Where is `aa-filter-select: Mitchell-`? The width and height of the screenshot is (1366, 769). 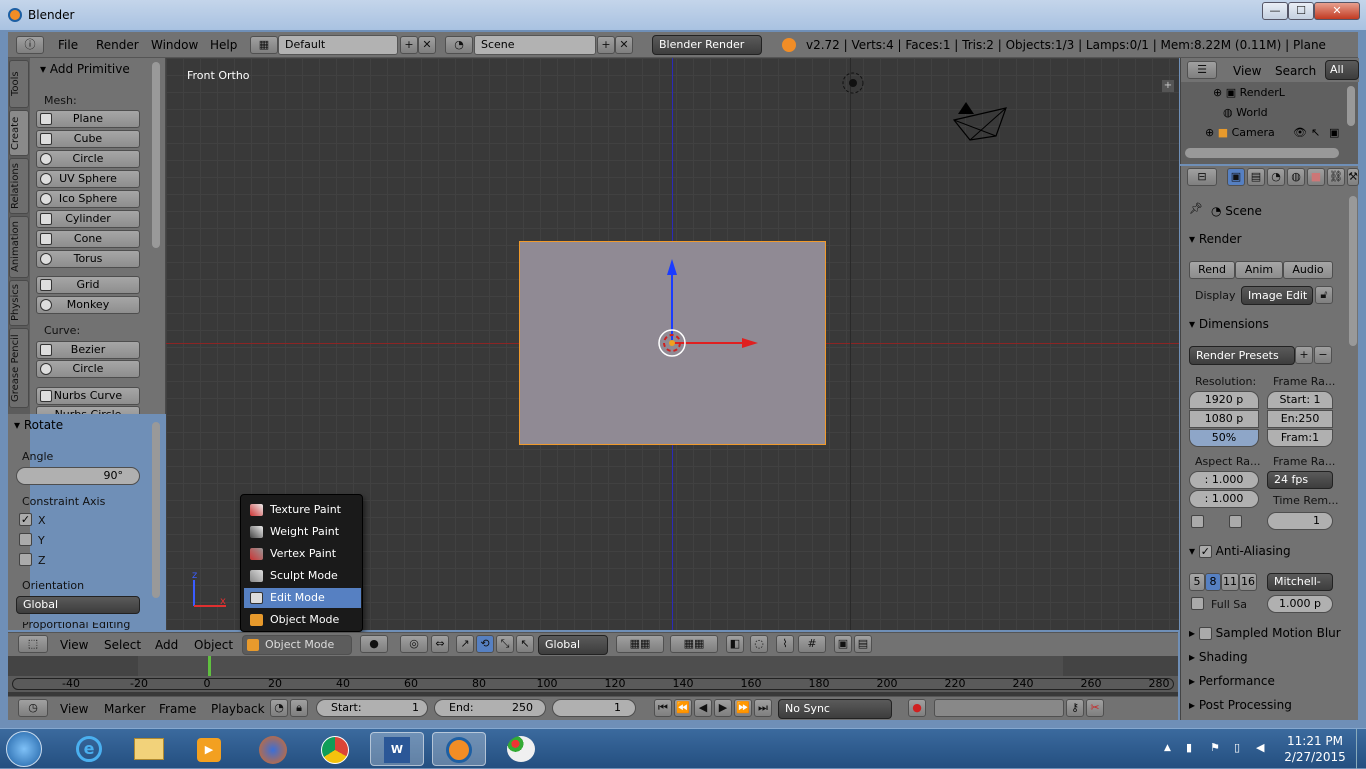
aa-filter-select: Mitchell- is located at coordinates (1300, 582).